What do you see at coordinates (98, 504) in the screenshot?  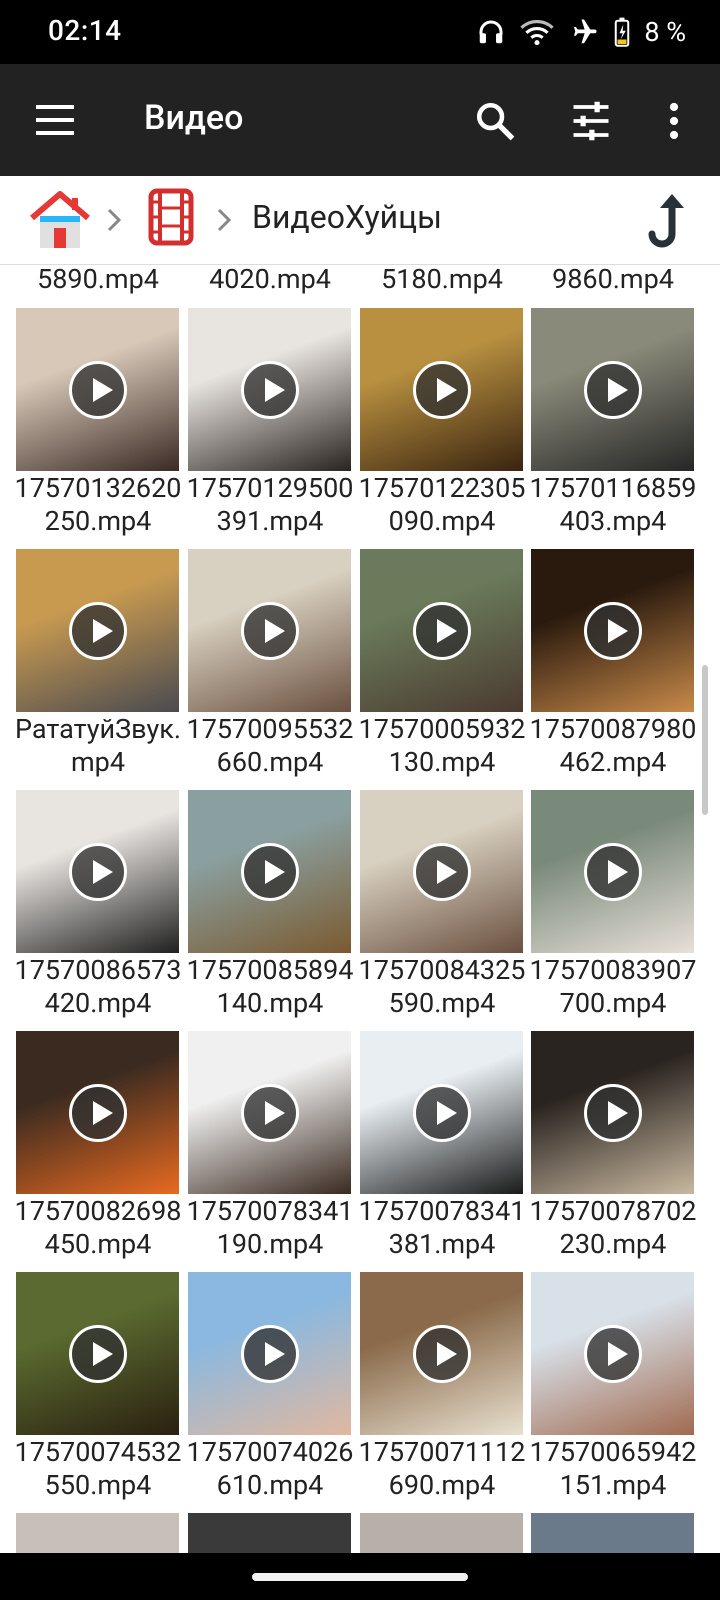 I see `file-name: 1757013262​0250.mp4` at bounding box center [98, 504].